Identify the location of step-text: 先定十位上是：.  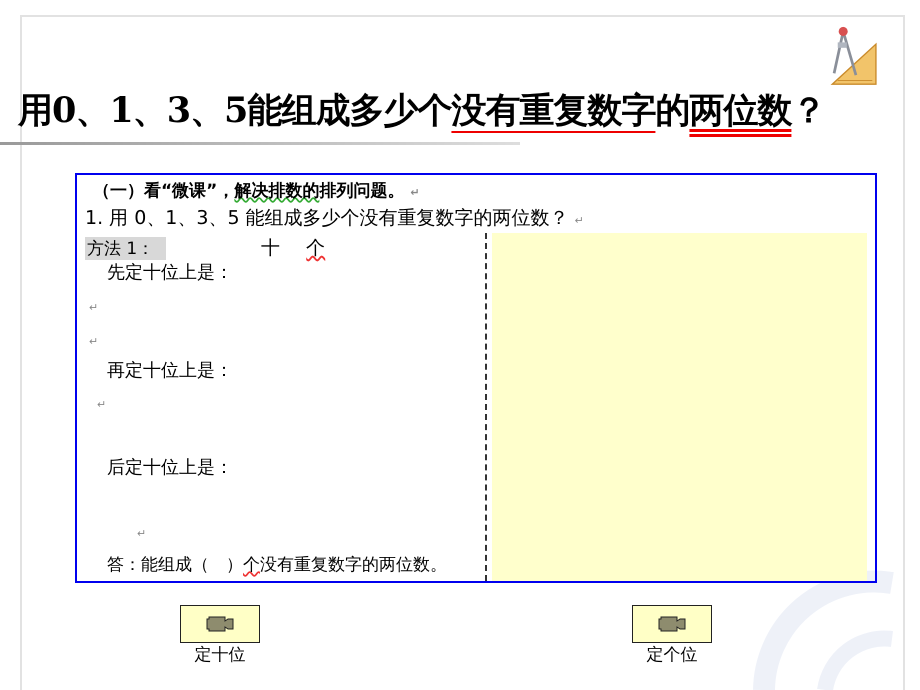
(170, 272).